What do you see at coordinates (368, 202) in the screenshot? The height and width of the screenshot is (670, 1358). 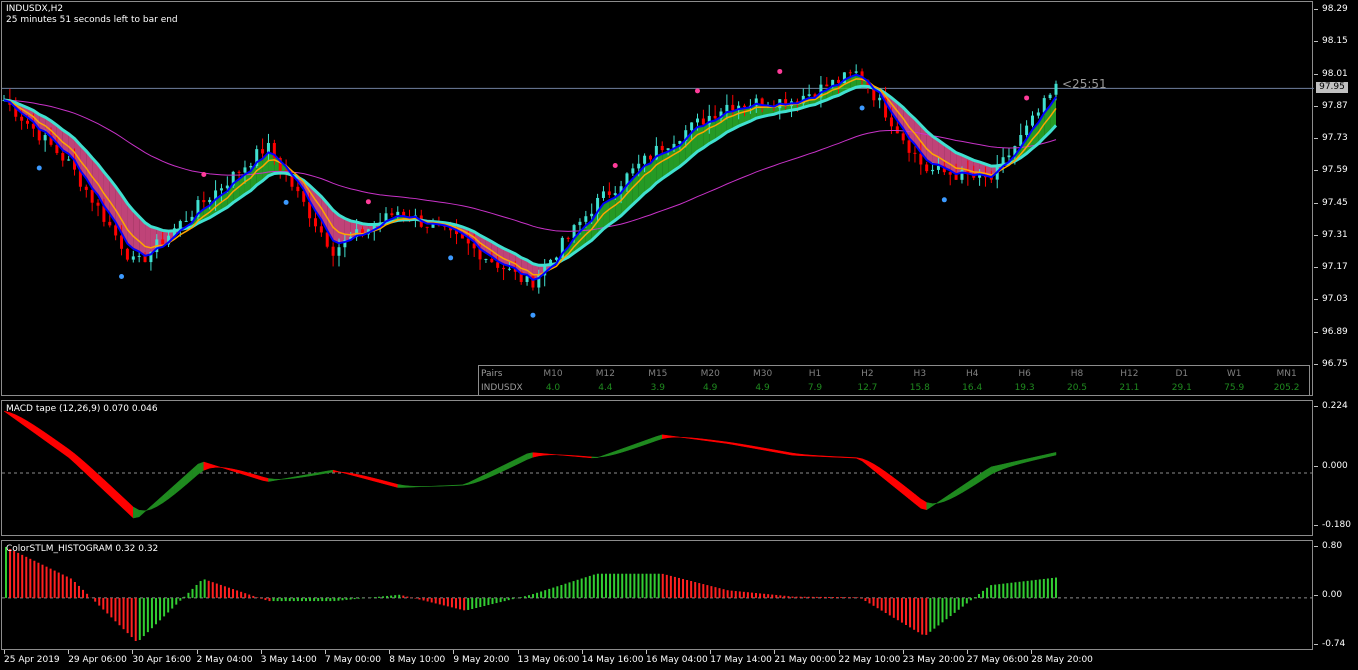 I see `fractal-up-dot` at bounding box center [368, 202].